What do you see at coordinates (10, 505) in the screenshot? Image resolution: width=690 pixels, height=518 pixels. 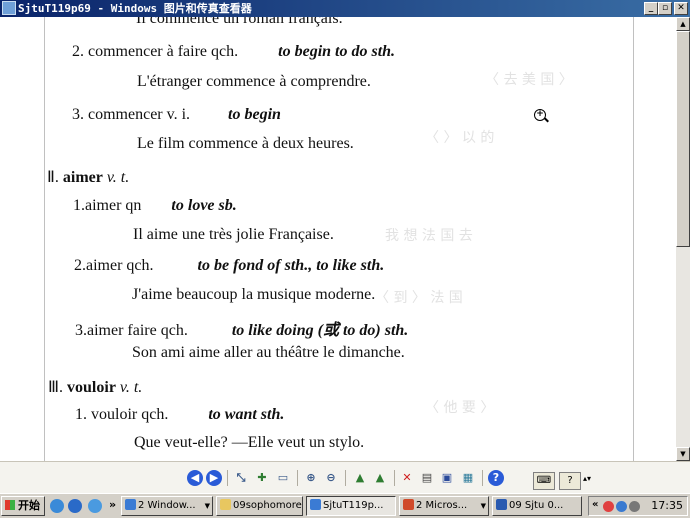 I see `windows-flag-icon` at bounding box center [10, 505].